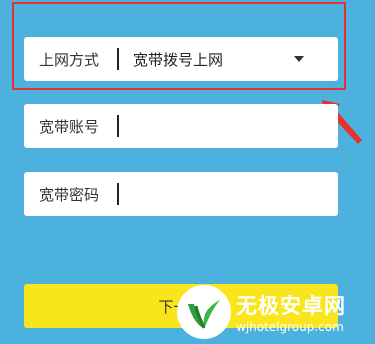 Image resolution: width=375 pixels, height=344 pixels. I want to click on password-field: 宽带密码, so click(181, 194).